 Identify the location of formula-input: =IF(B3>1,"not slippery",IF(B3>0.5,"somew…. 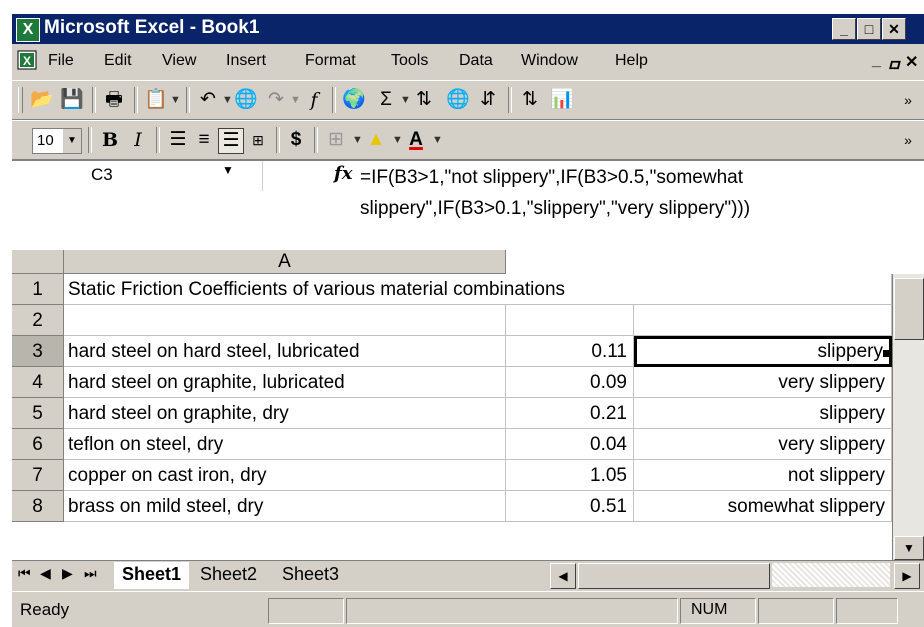
(640, 193).